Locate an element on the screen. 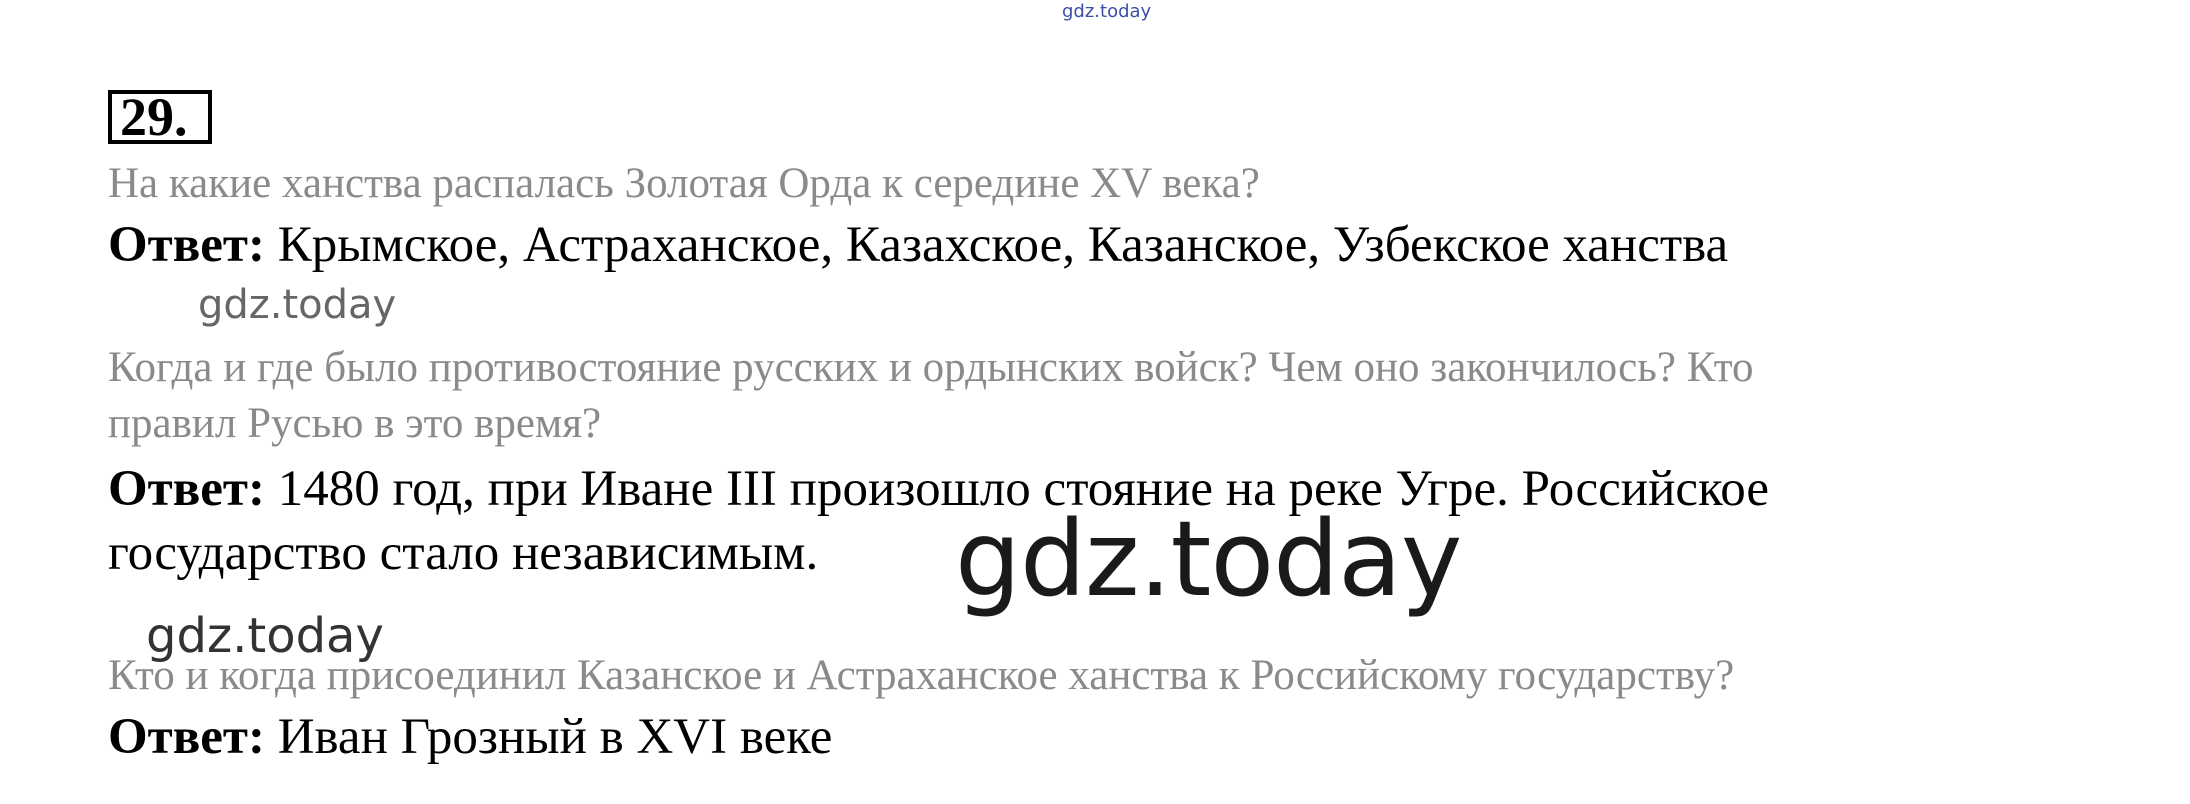  watermark-large: gdz.today is located at coordinates (1208, 559).